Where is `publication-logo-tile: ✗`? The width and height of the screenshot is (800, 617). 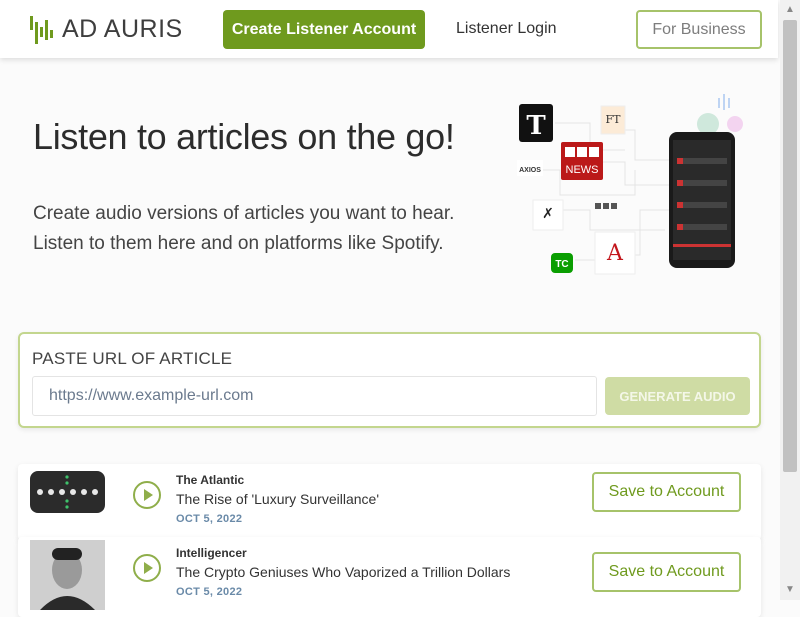
publication-logo-tile: ✗ is located at coordinates (548, 215).